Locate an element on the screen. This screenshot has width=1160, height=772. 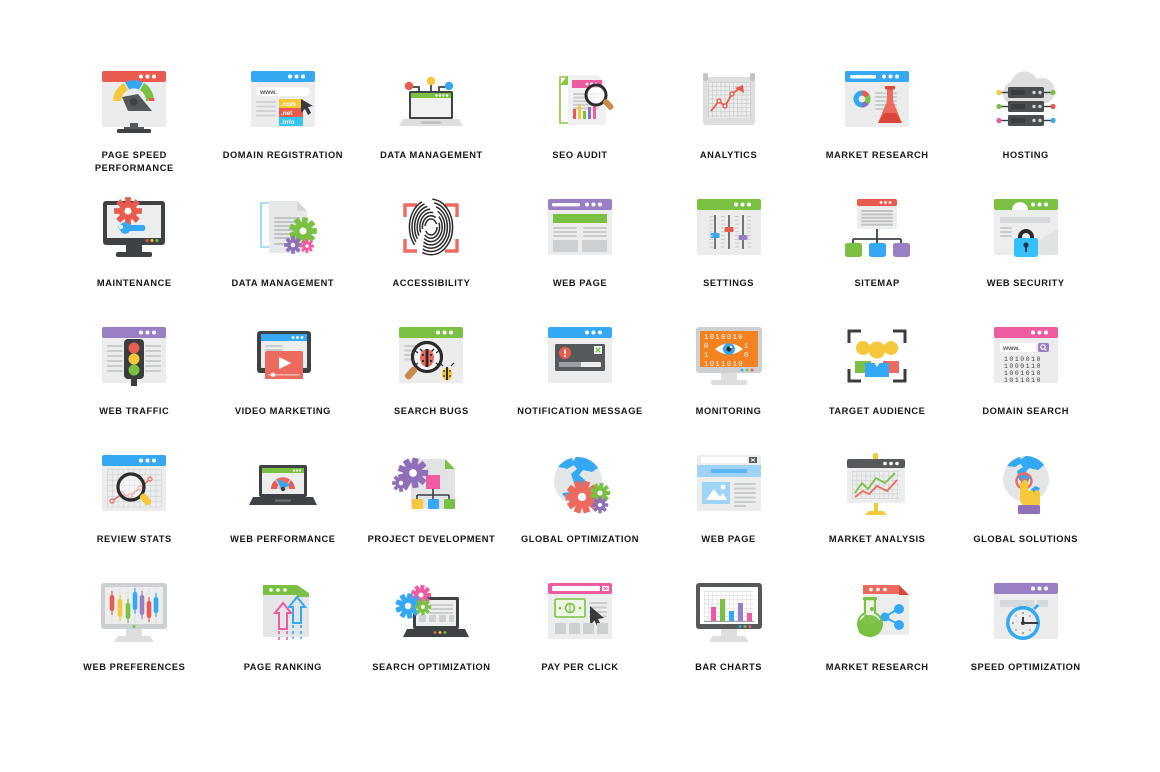
icon-cell-settings: SETTINGS is located at coordinates (728, 250).